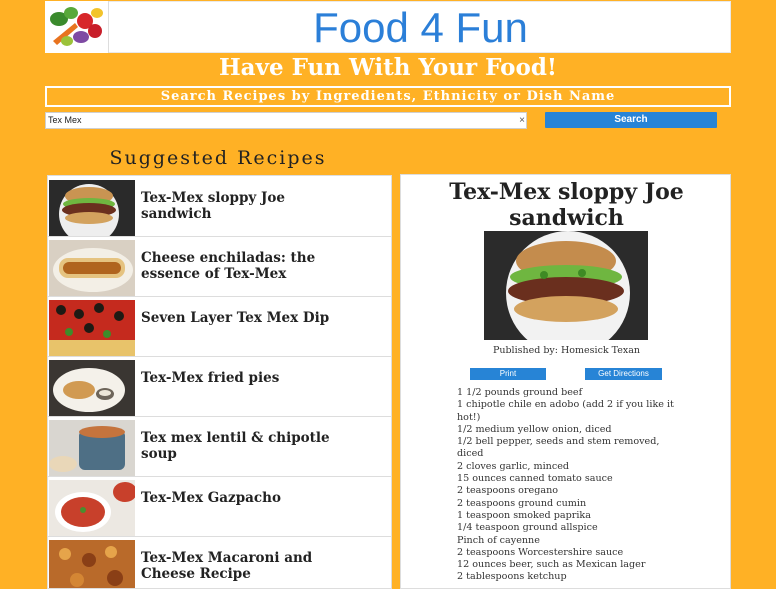  Describe the element at coordinates (534, 429) in the screenshot. I see `ingredient-item: 1/2 medium yellow onion, diced` at that location.